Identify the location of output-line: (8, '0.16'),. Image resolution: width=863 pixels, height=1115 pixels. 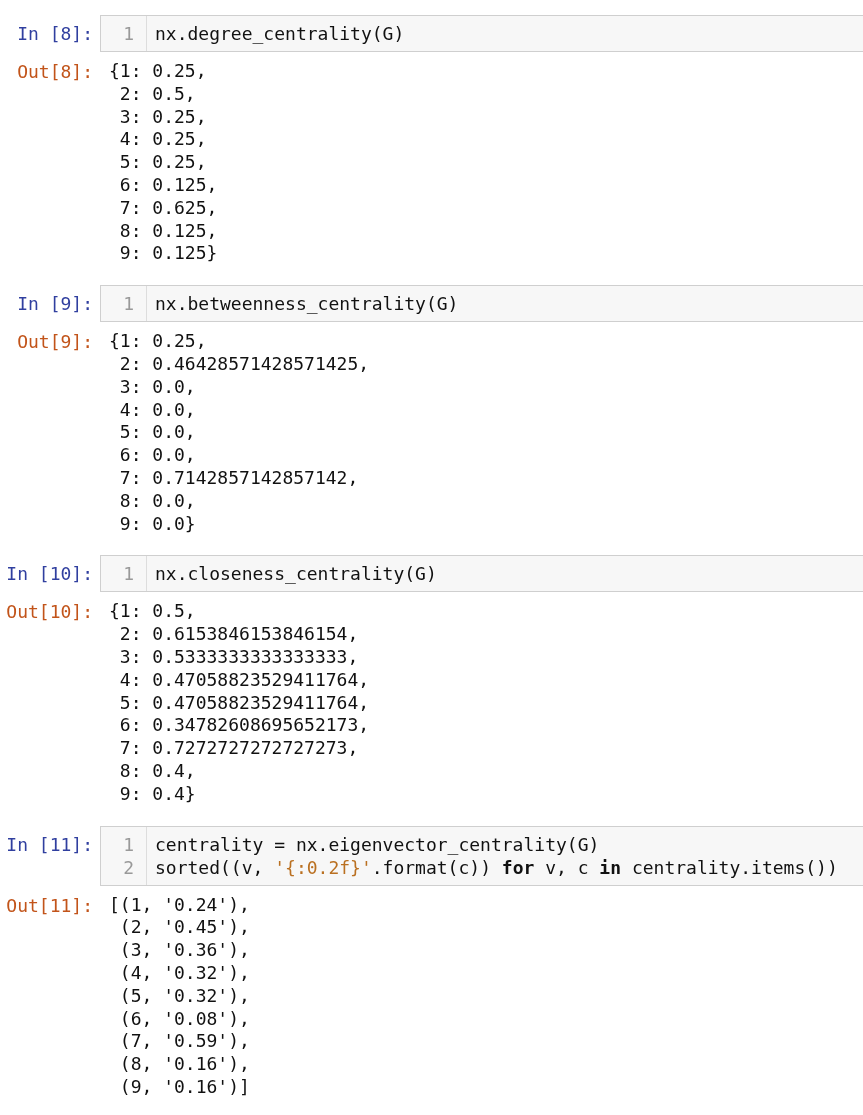
(184, 1064).